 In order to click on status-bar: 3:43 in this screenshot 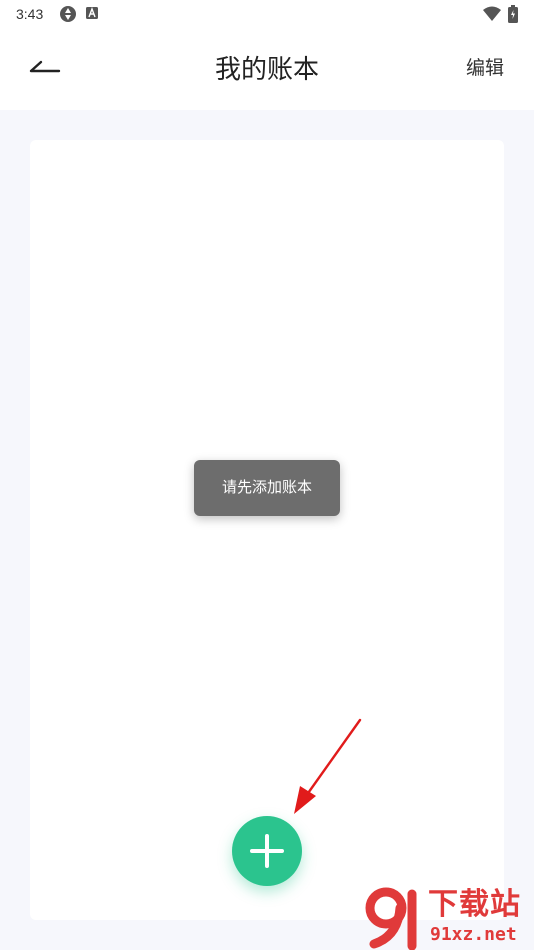, I will do `click(267, 15)`.